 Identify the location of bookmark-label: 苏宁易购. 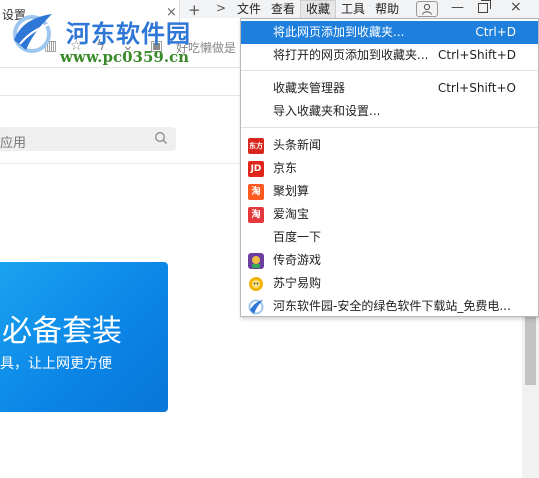
(297, 283).